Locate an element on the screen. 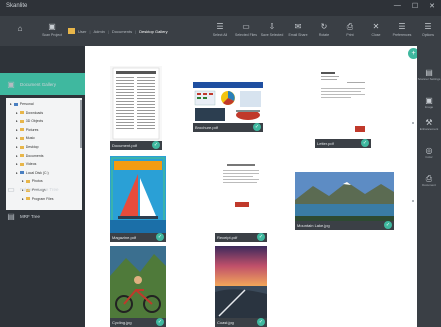  tree-item-label: Personal is located at coordinates (26, 104).